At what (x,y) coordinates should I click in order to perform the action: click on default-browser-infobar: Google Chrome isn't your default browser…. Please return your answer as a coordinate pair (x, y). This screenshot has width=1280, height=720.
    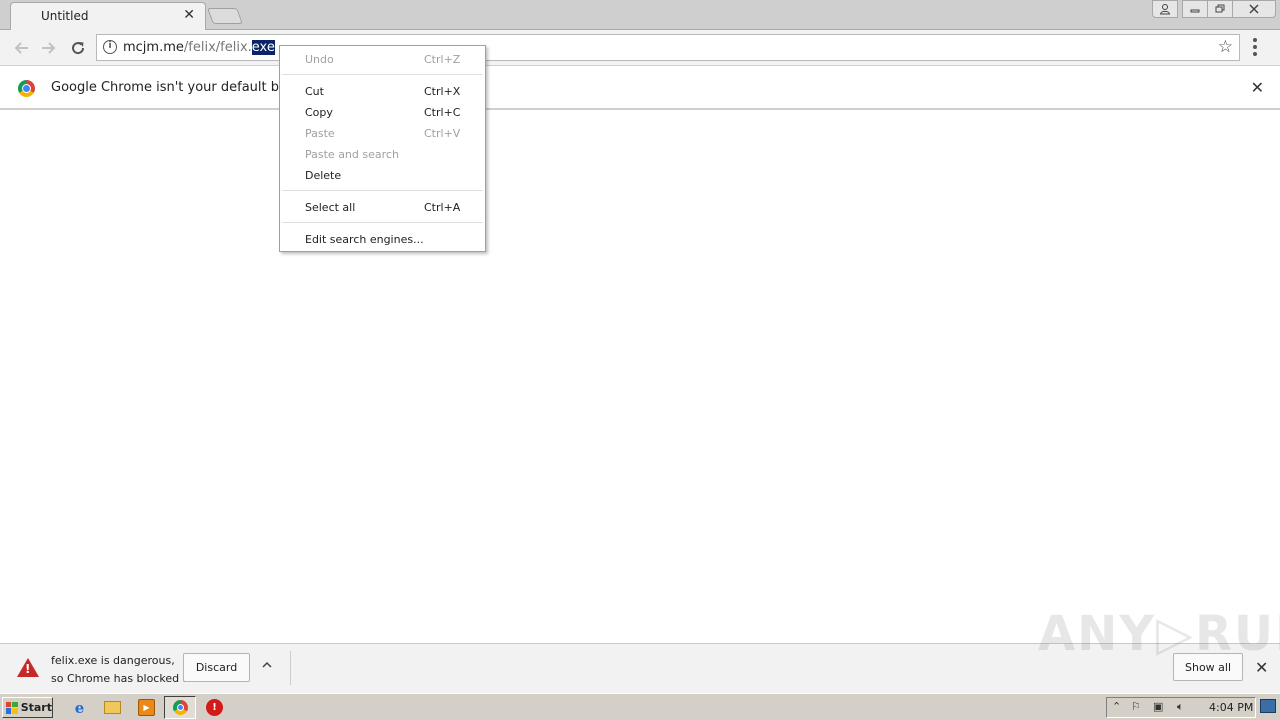
    Looking at the image, I should click on (640, 88).